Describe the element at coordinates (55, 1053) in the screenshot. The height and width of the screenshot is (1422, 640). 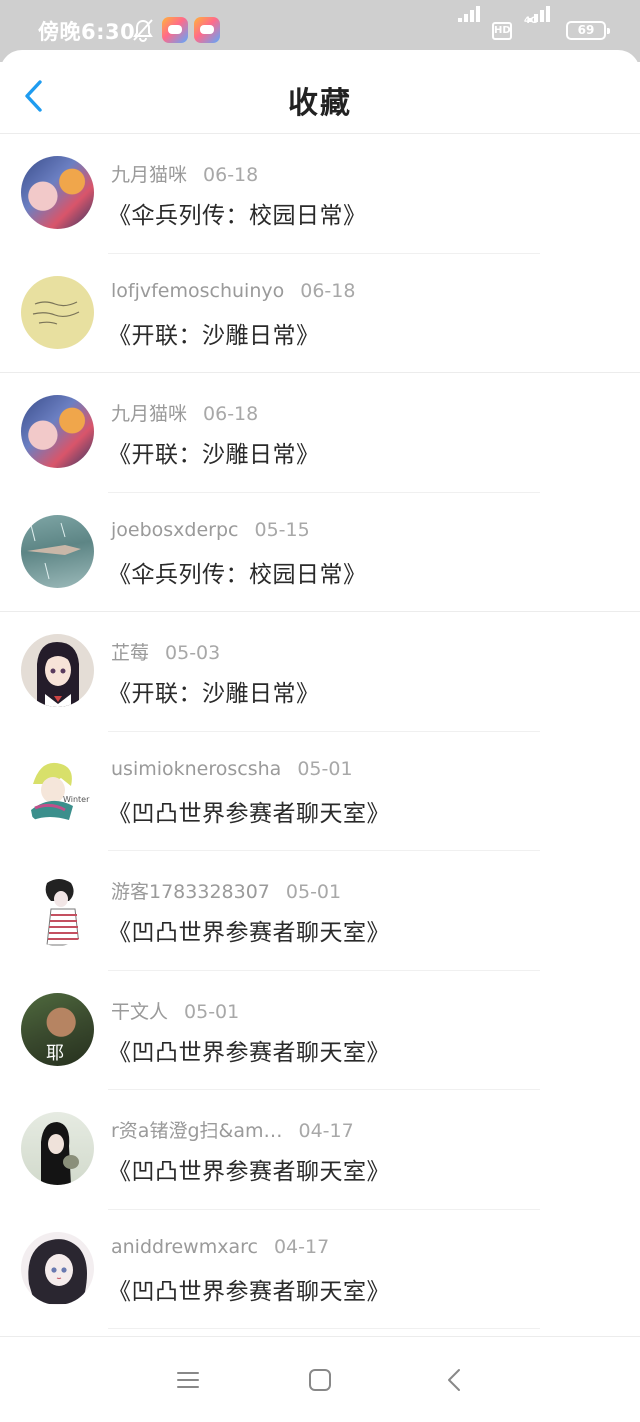
I see `avatar-text: 耶` at that location.